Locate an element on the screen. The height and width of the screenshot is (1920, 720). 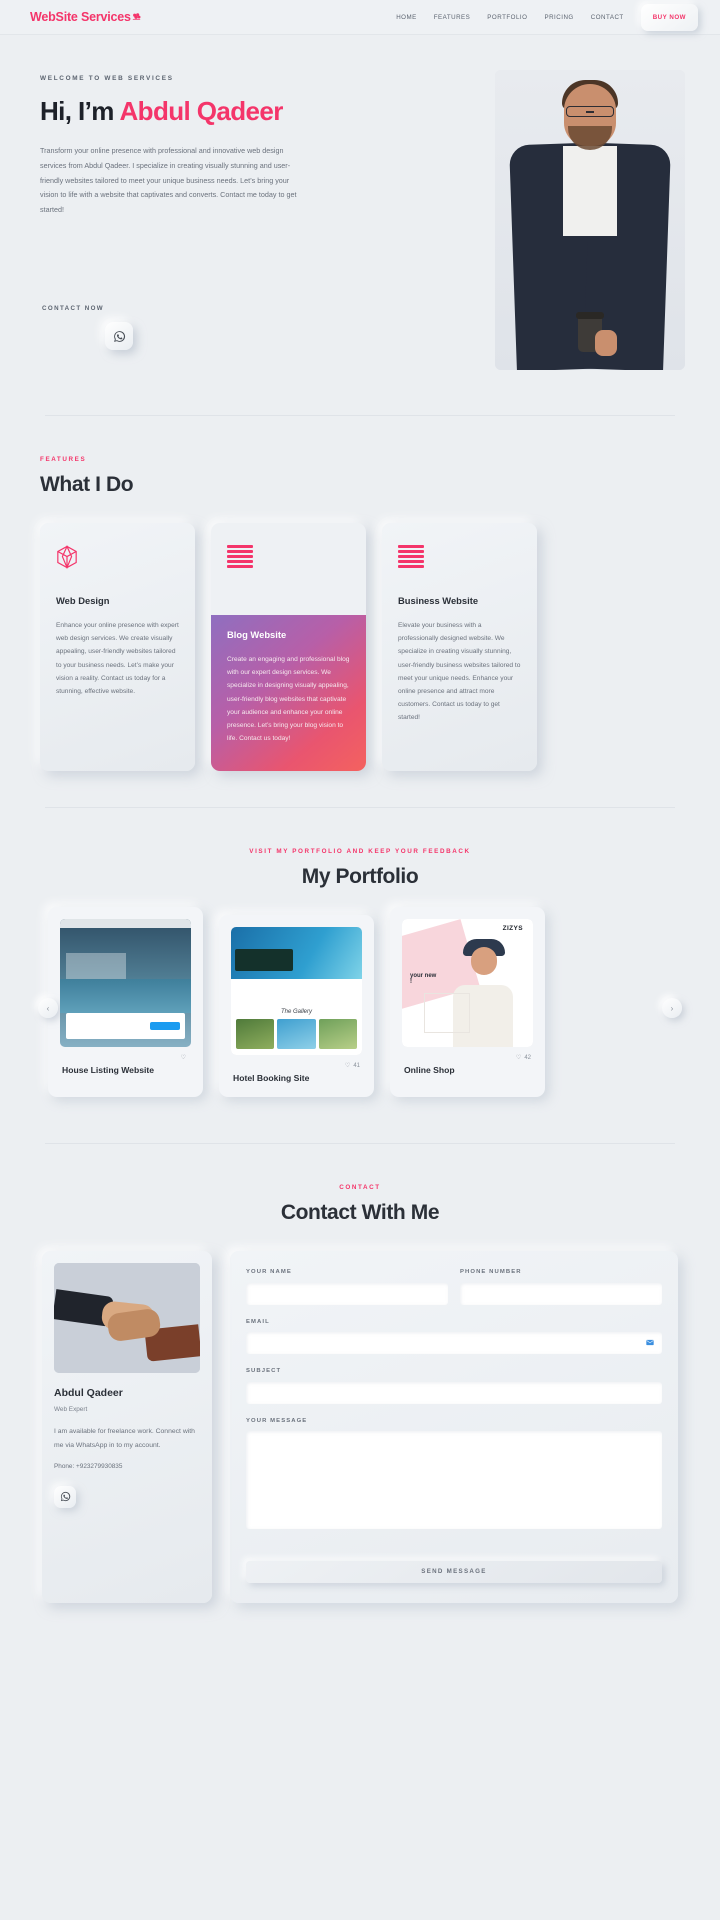
portfolio-item-hotel-booking: The Gallery ♡ 41 Hotel Booking Site is located at coordinates (296, 1006).